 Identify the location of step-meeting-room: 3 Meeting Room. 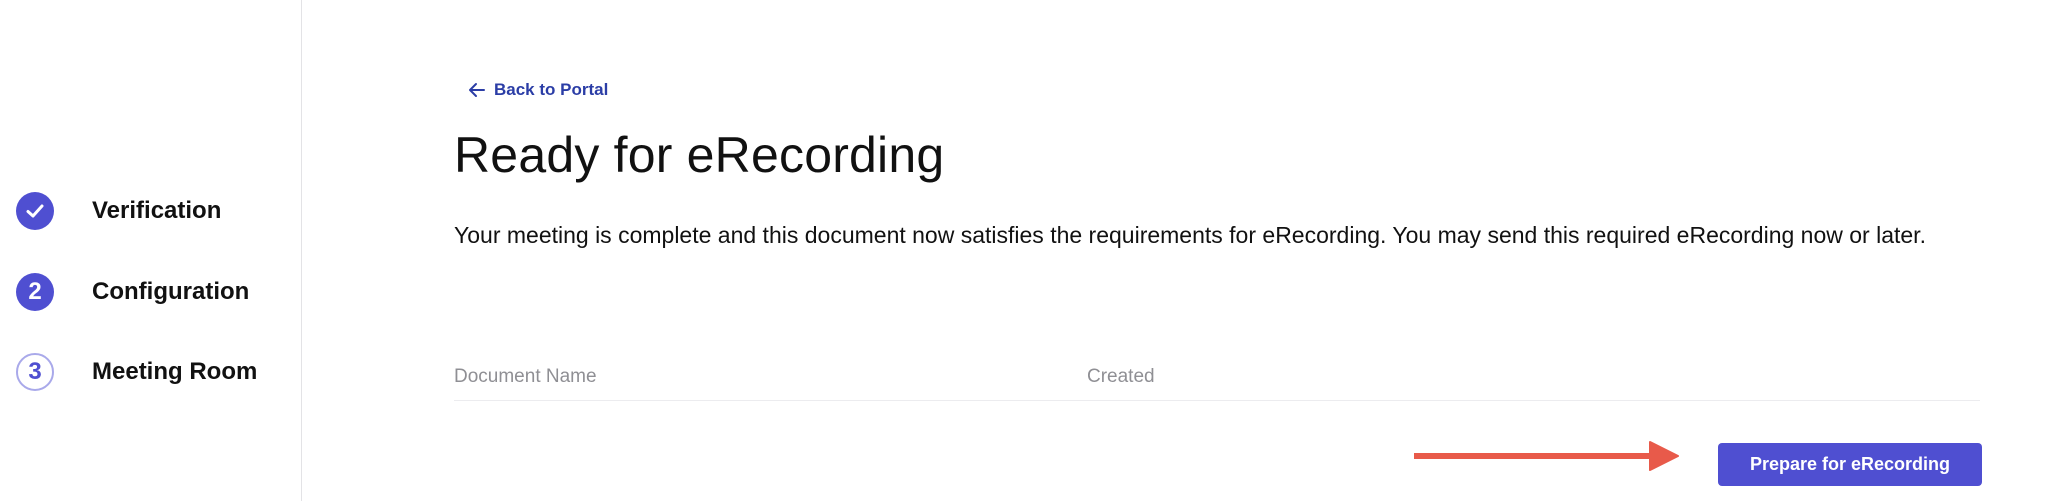
(136, 372).